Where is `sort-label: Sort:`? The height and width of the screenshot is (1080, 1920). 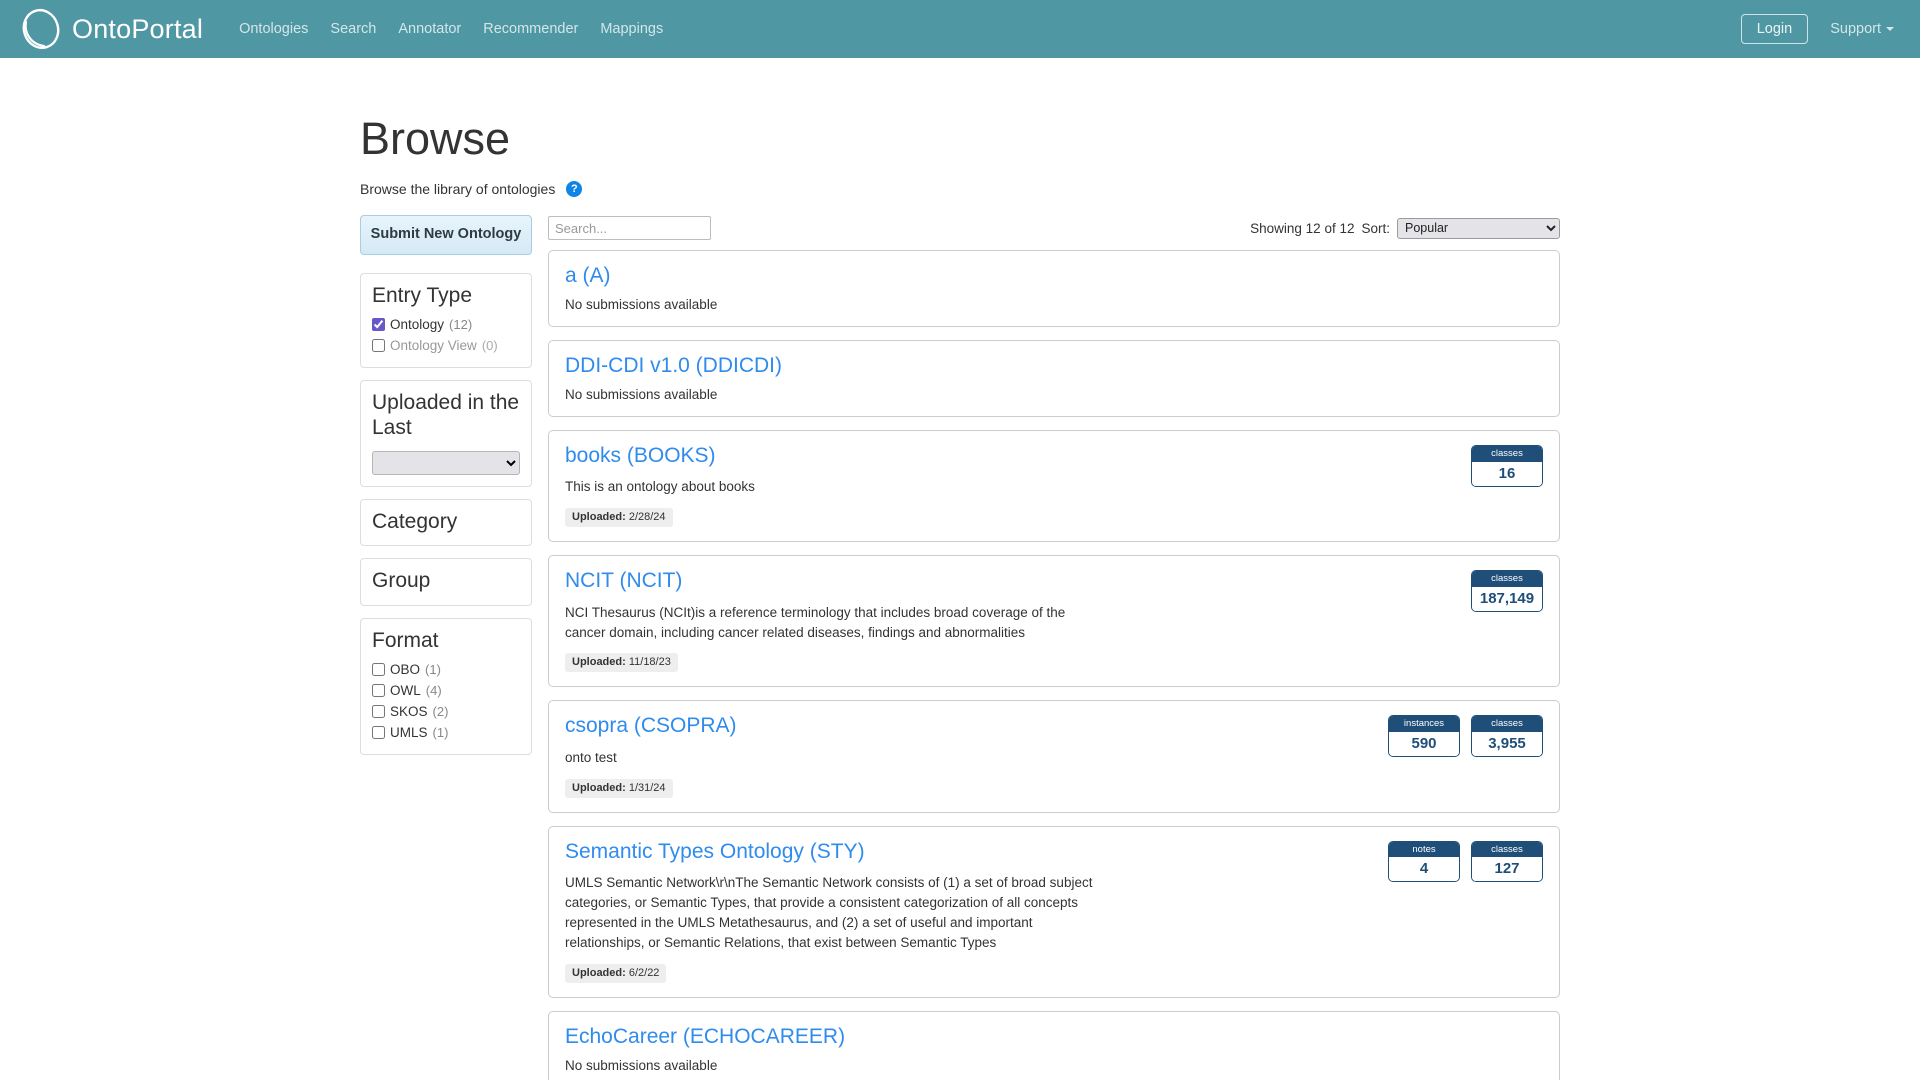 sort-label: Sort: is located at coordinates (1375, 228).